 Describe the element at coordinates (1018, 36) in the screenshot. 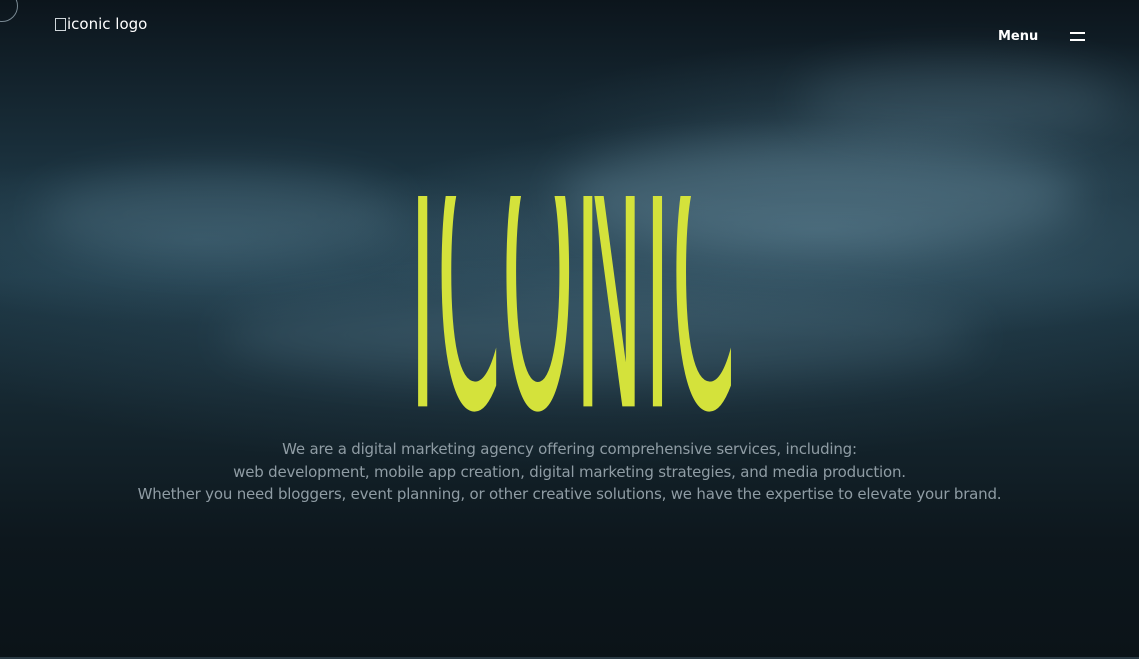

I see `menu-button-label: Menu` at that location.